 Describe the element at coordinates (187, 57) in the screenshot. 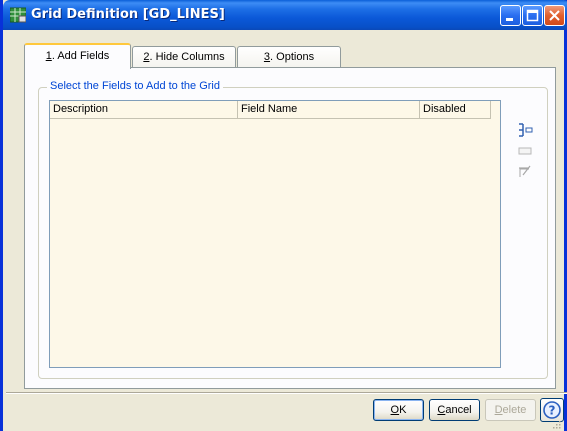

I see `tab-hide-columns-label: . Hide Columns` at that location.